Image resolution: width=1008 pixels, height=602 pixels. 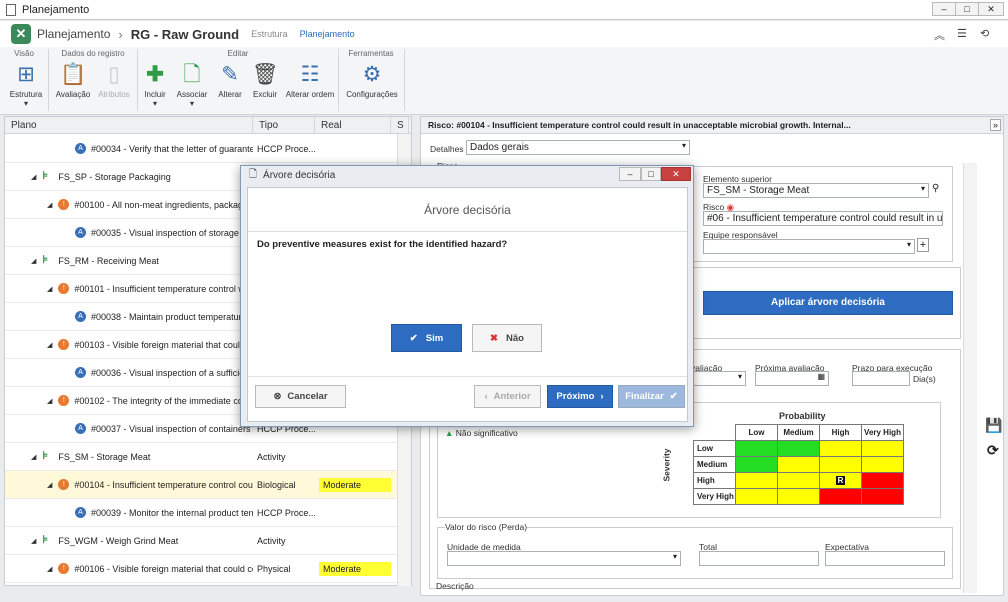 What do you see at coordinates (809, 246) in the screenshot?
I see `equipe-select: ▾` at bounding box center [809, 246].